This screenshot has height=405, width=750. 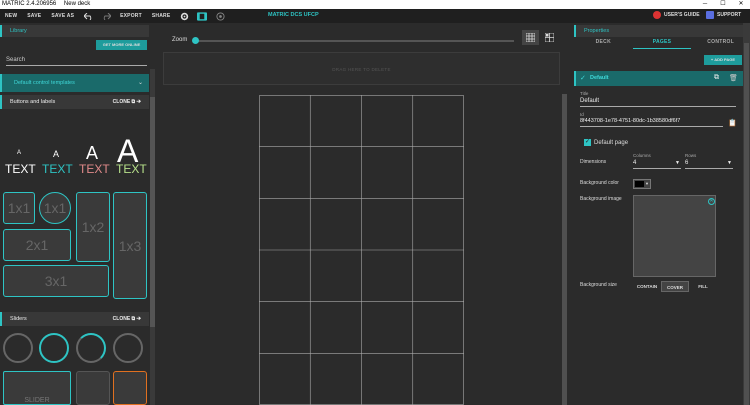 What do you see at coordinates (710, 15) in the screenshot?
I see `support-icon` at bounding box center [710, 15].